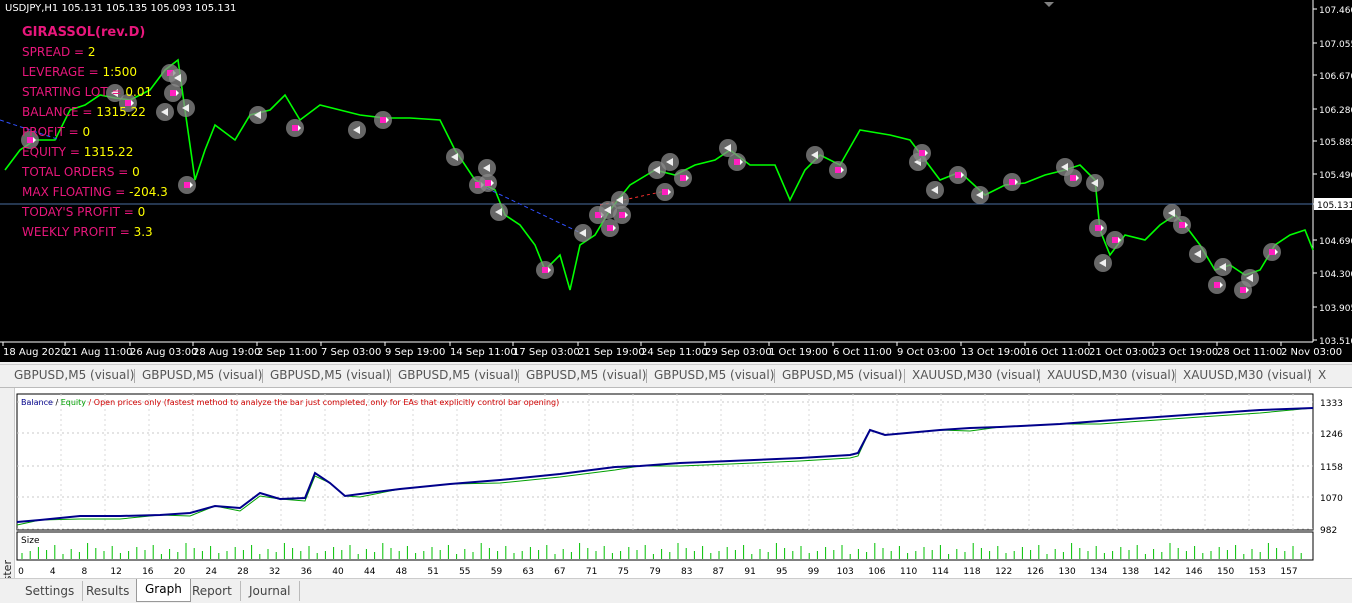 Image resolution: width=1352 pixels, height=603 pixels. I want to click on y-tick-label: 1246, so click(1331, 435).